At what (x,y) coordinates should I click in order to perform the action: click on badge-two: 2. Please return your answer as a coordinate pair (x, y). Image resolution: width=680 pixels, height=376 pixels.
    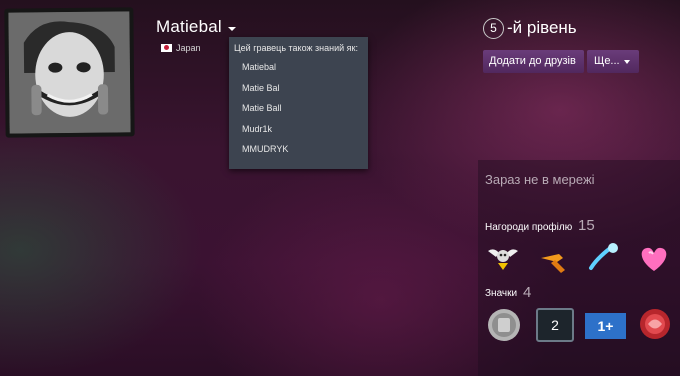
    Looking at the image, I should click on (555, 325).